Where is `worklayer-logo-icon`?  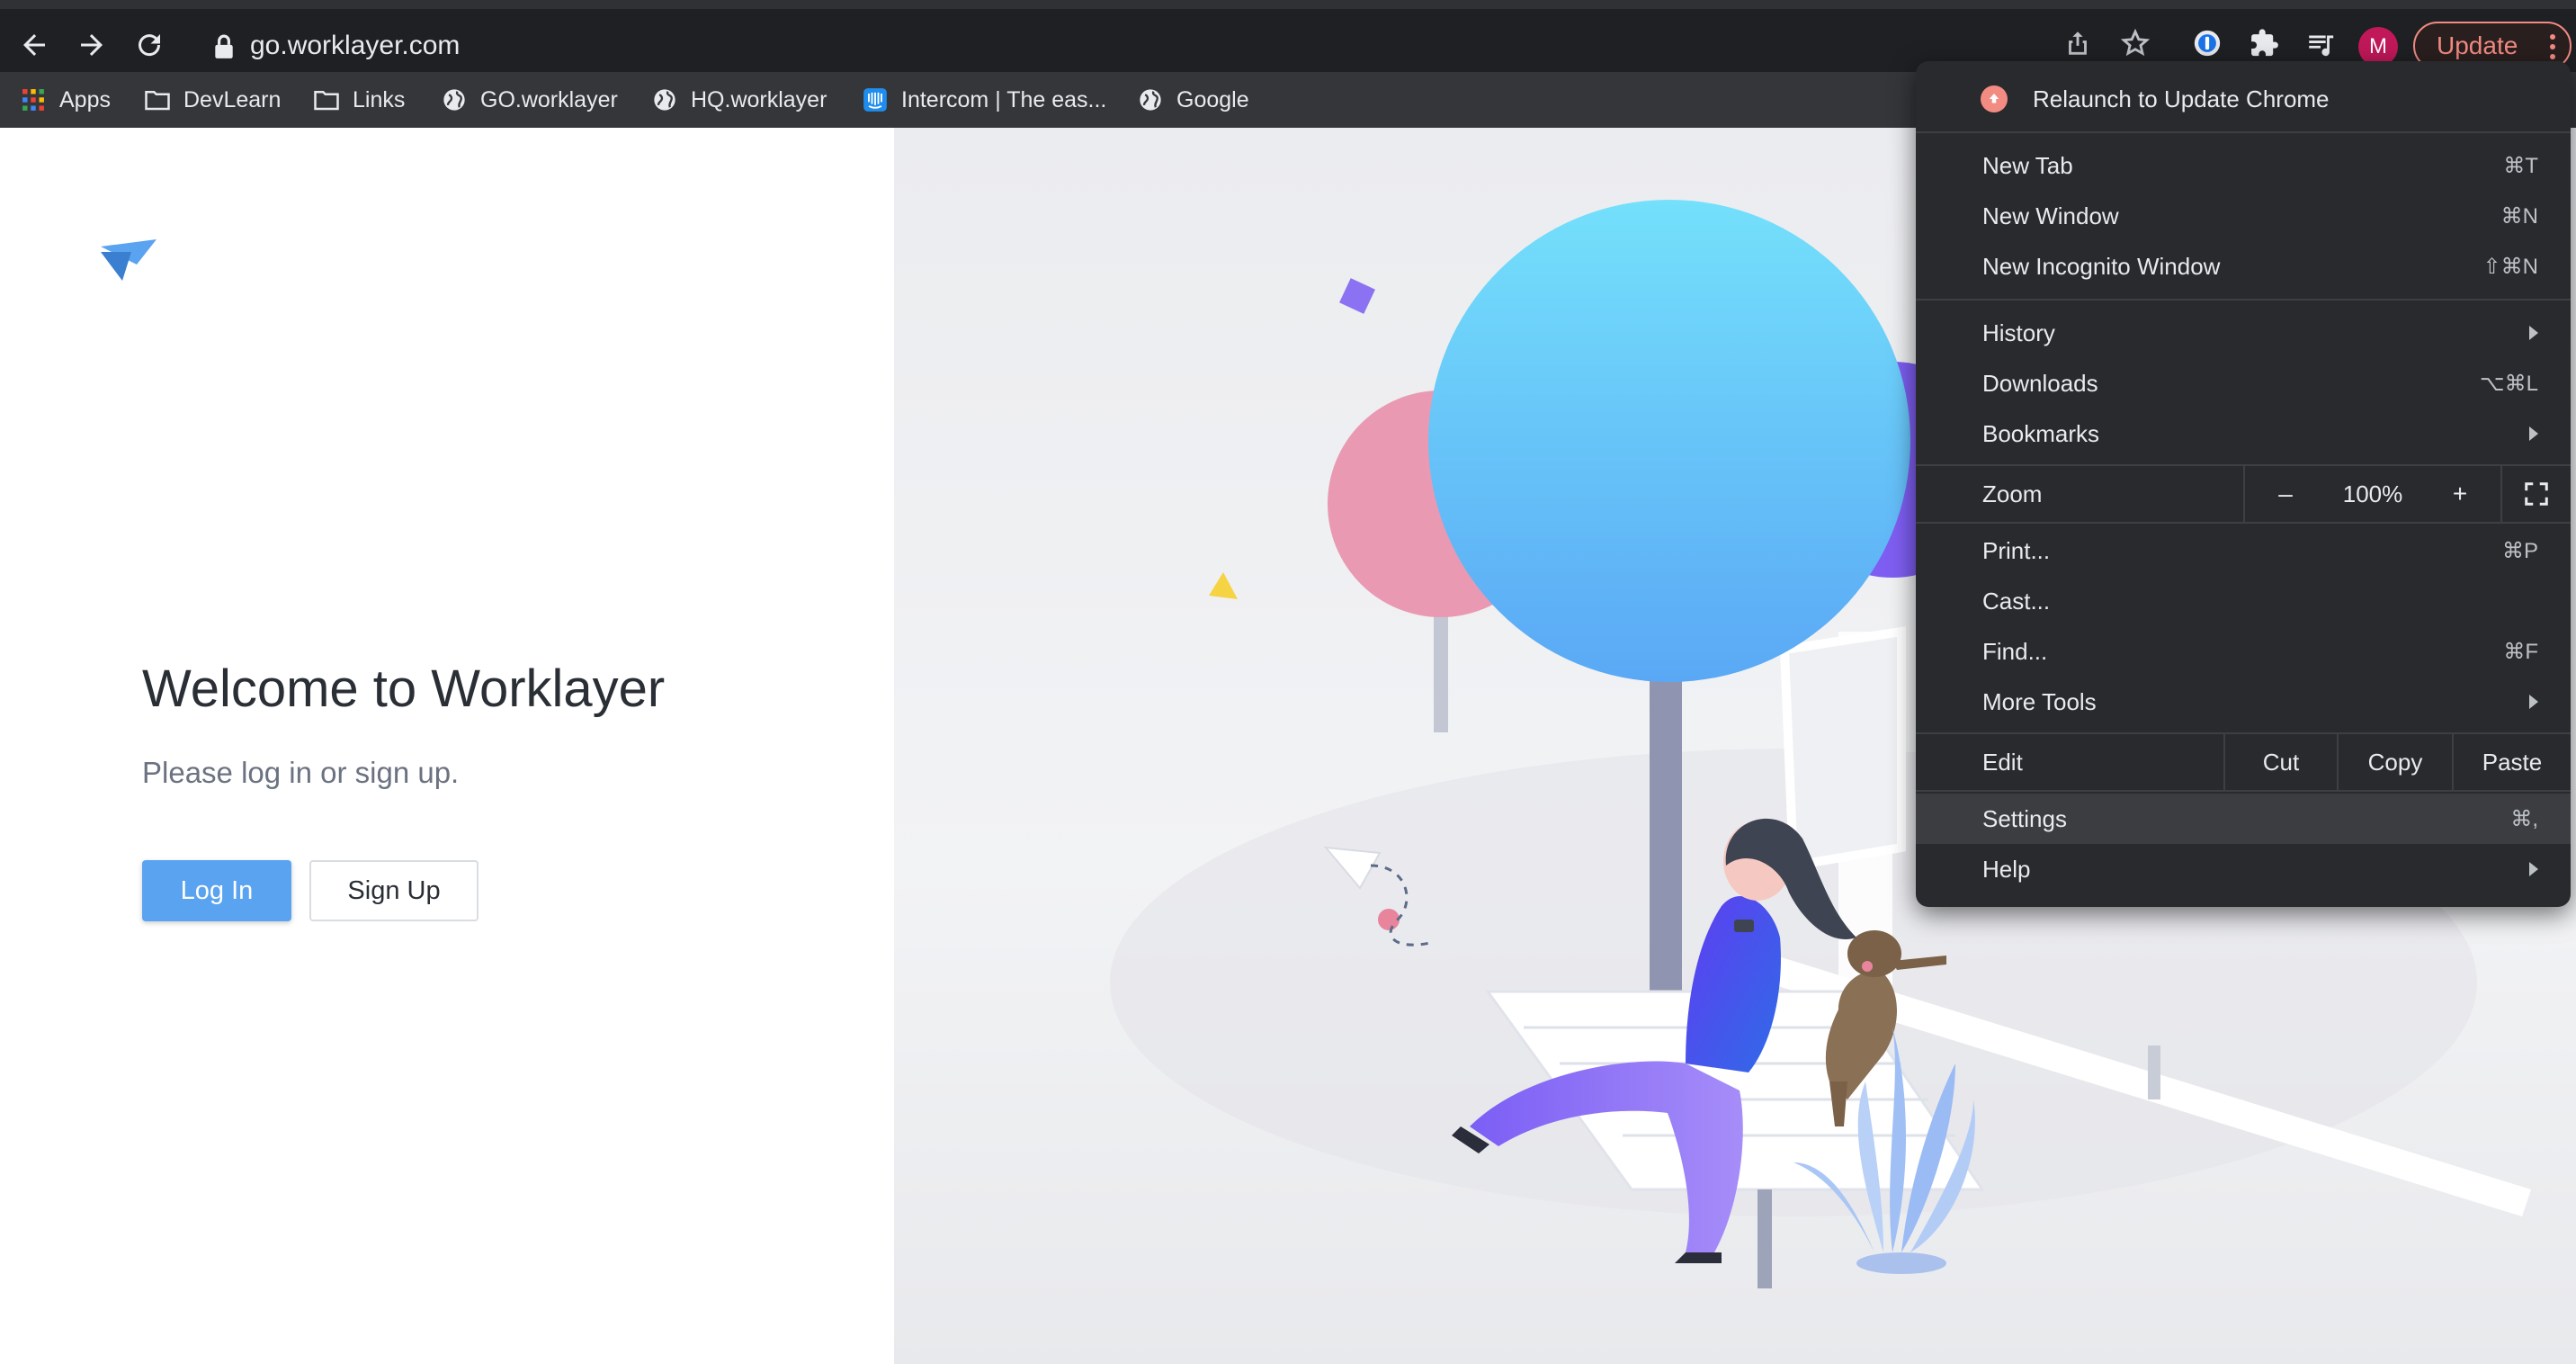 worklayer-logo-icon is located at coordinates (129, 260).